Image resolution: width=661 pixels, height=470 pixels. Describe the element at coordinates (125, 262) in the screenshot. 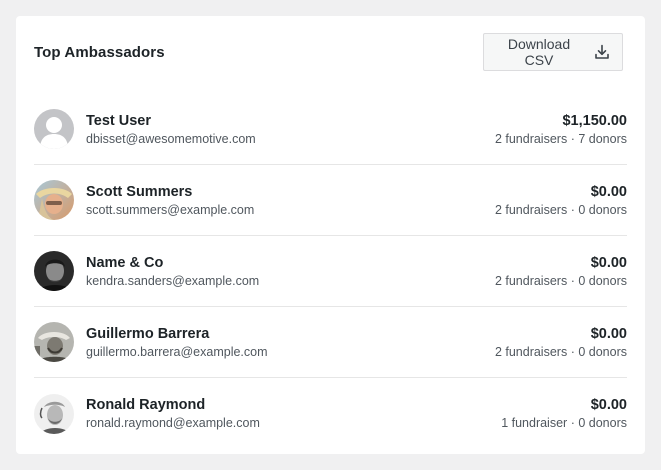

I see `ambassador-name: Name & Co` at that location.